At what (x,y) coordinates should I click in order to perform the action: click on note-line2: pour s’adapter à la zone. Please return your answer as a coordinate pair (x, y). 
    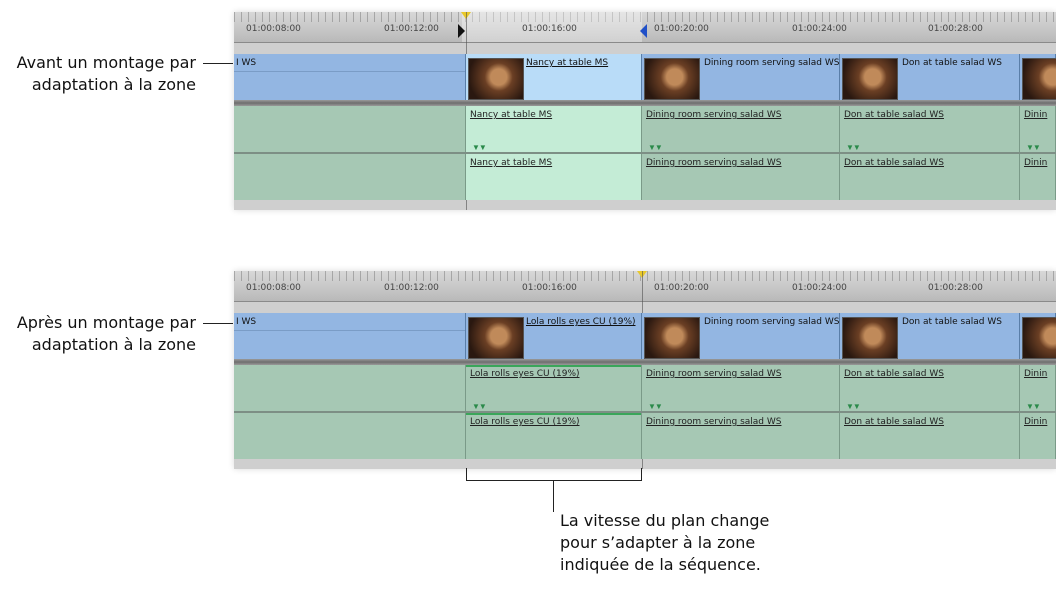
    Looking at the image, I should click on (658, 542).